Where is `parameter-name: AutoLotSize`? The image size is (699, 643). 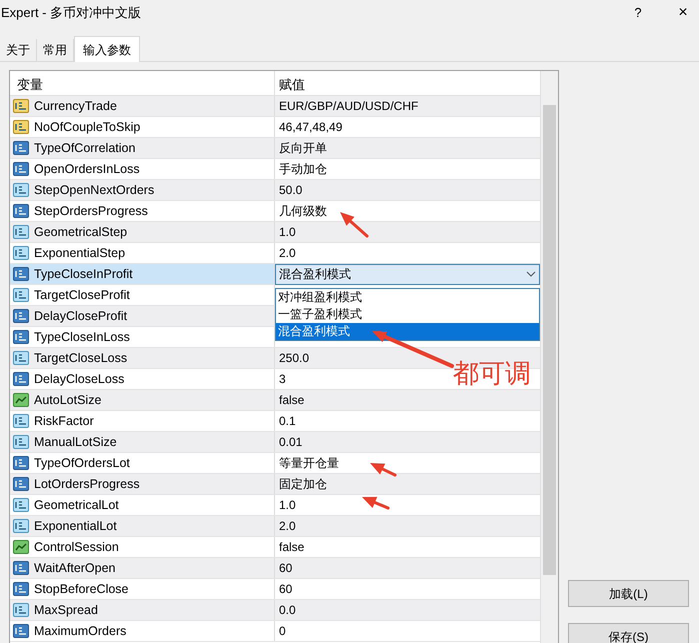
parameter-name: AutoLotSize is located at coordinates (68, 400).